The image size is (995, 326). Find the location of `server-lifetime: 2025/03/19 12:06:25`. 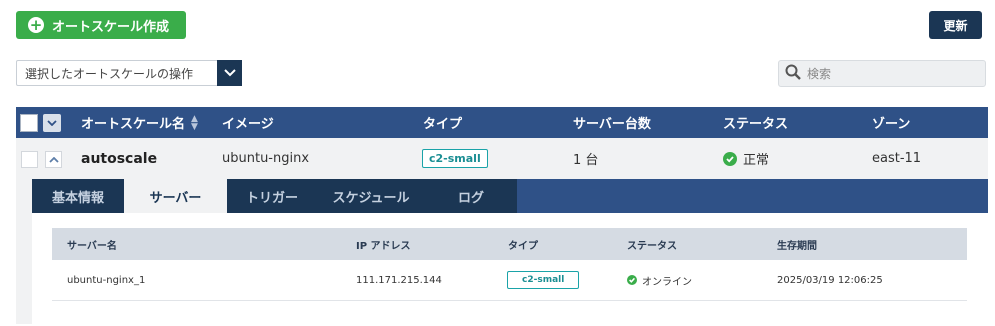

server-lifetime: 2025/03/19 12:06:25 is located at coordinates (830, 280).